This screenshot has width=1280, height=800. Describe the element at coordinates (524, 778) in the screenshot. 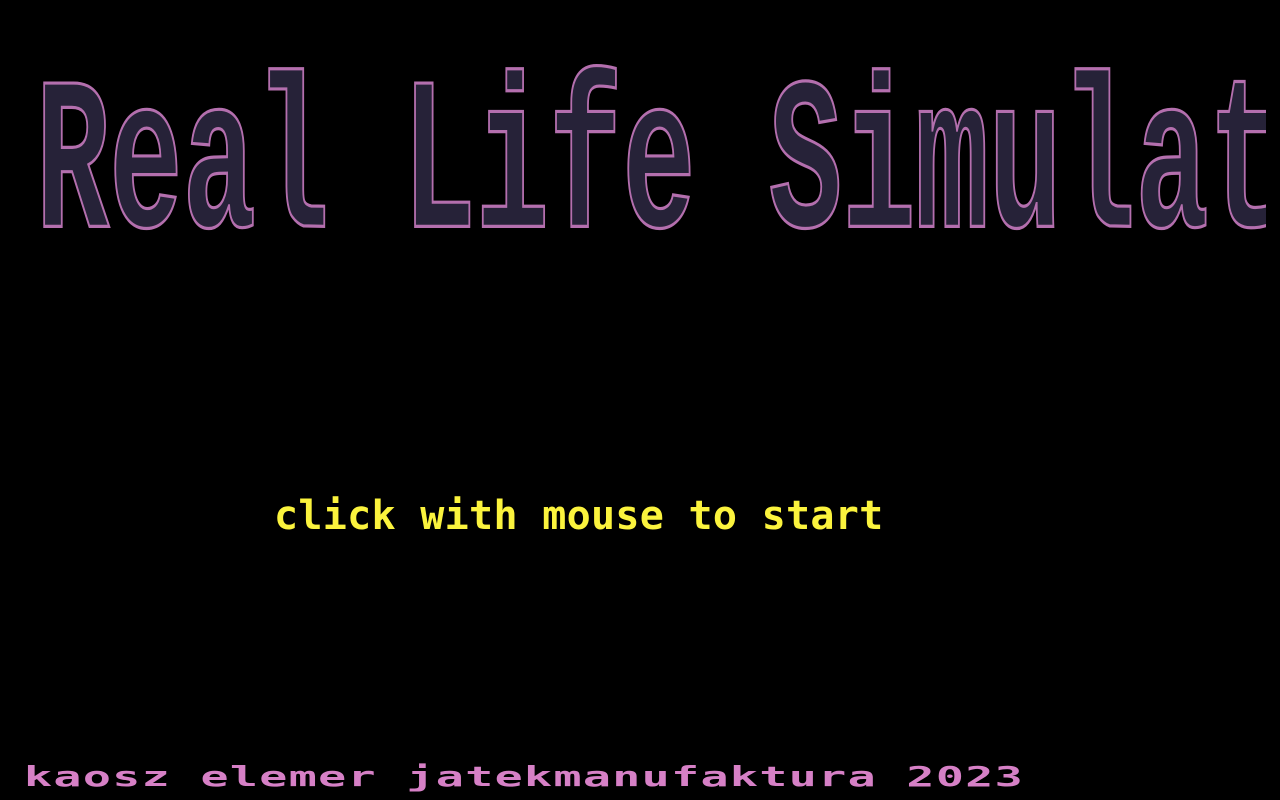

I see `credits-text: kaosz elemer jatekmanufaktura 2023` at that location.